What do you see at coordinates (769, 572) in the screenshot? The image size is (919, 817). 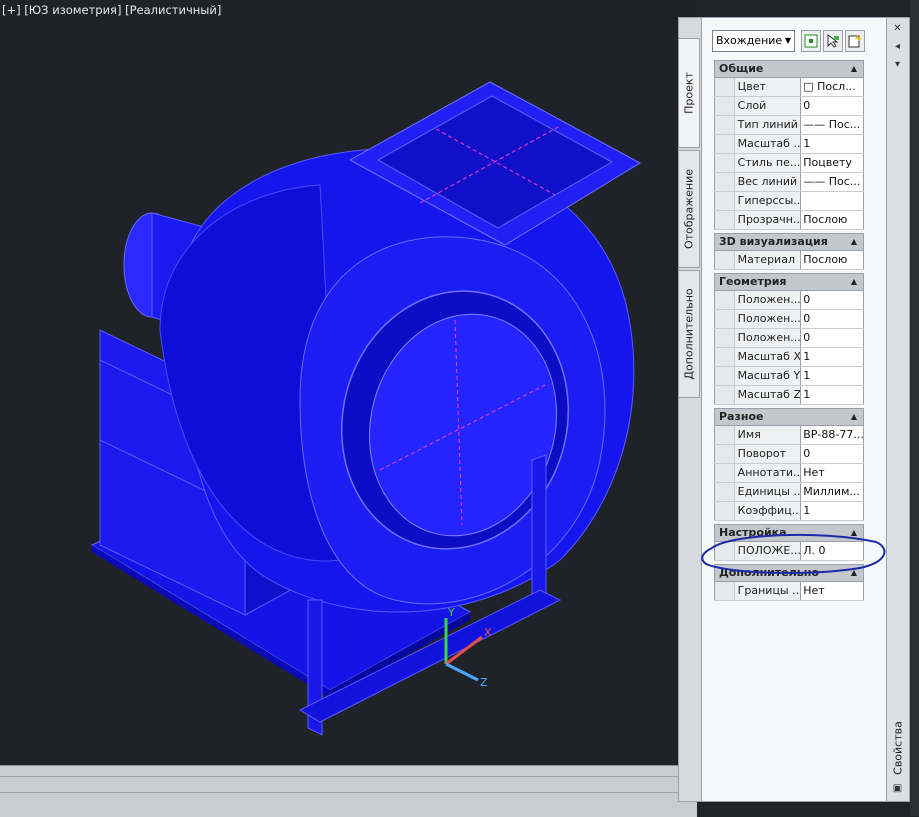 I see `section-title: Дополнительно` at bounding box center [769, 572].